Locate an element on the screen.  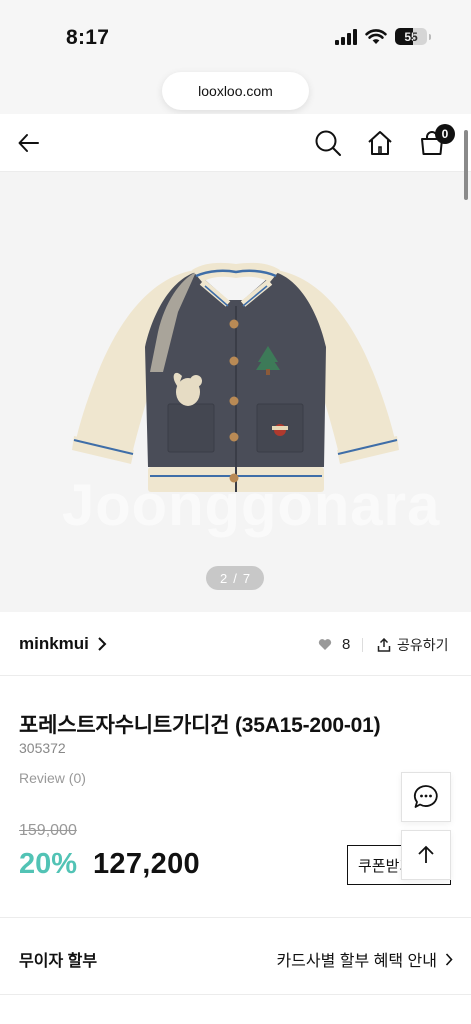
share-icon is located at coordinates (384, 645).